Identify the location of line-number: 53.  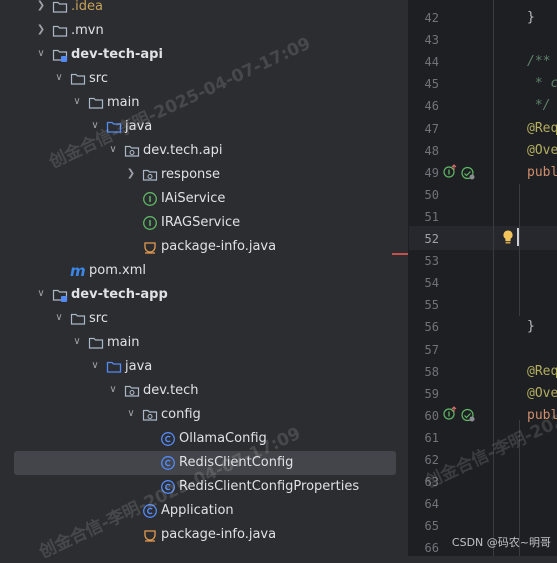
(431, 261).